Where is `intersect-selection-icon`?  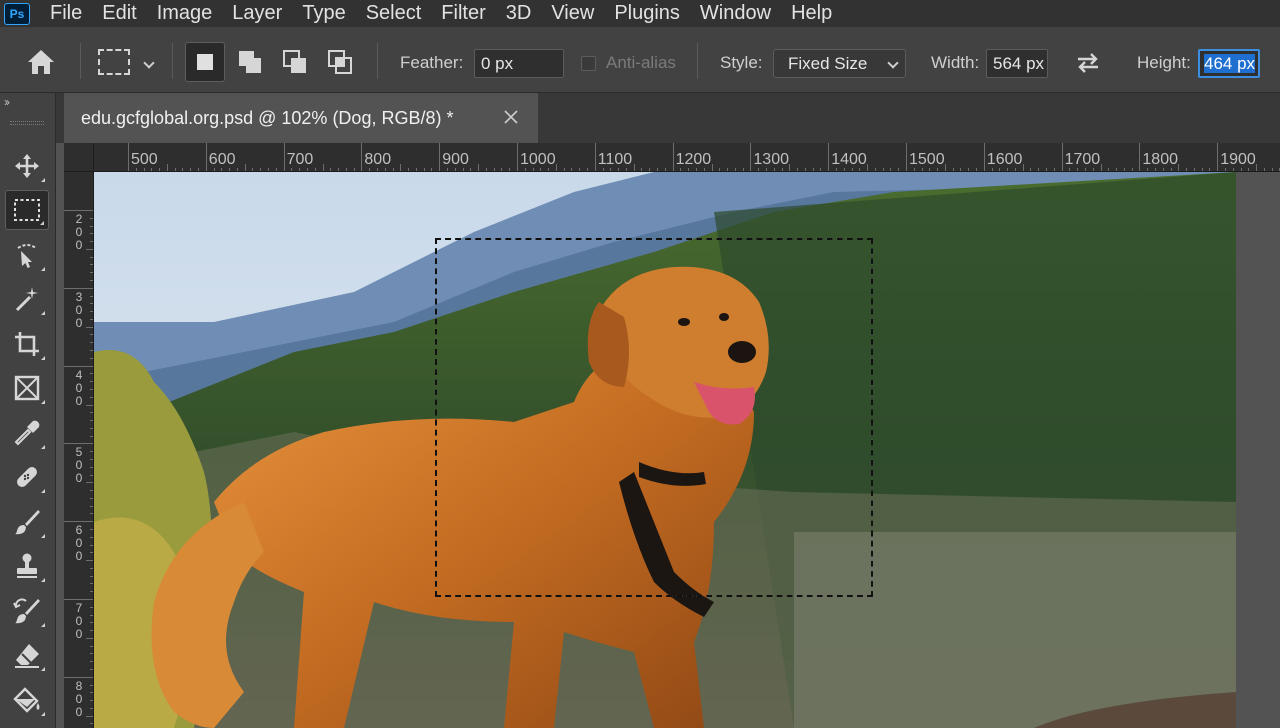
intersect-selection-icon is located at coordinates (340, 62).